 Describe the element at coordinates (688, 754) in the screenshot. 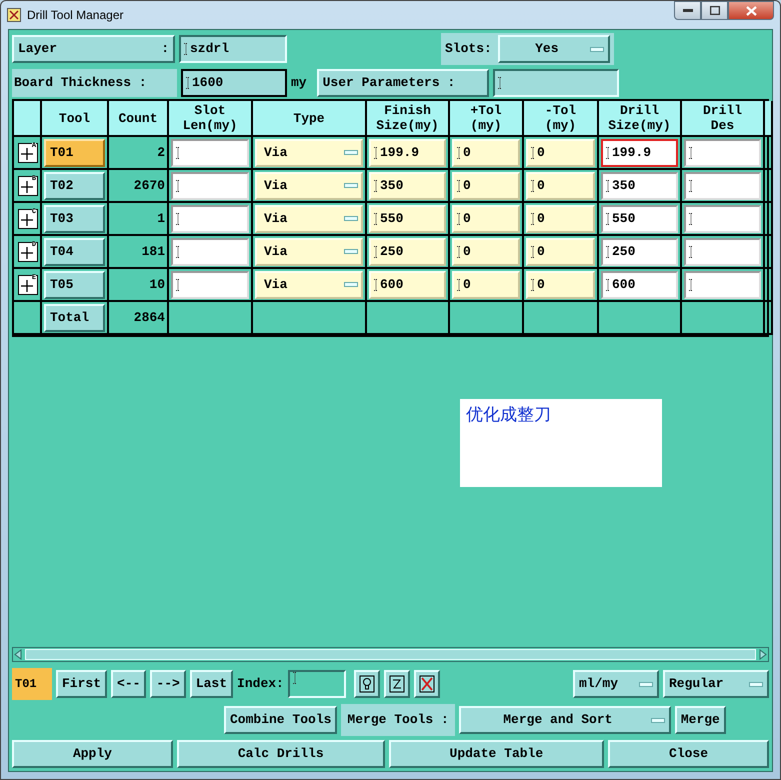

I see `action-button: Close` at that location.